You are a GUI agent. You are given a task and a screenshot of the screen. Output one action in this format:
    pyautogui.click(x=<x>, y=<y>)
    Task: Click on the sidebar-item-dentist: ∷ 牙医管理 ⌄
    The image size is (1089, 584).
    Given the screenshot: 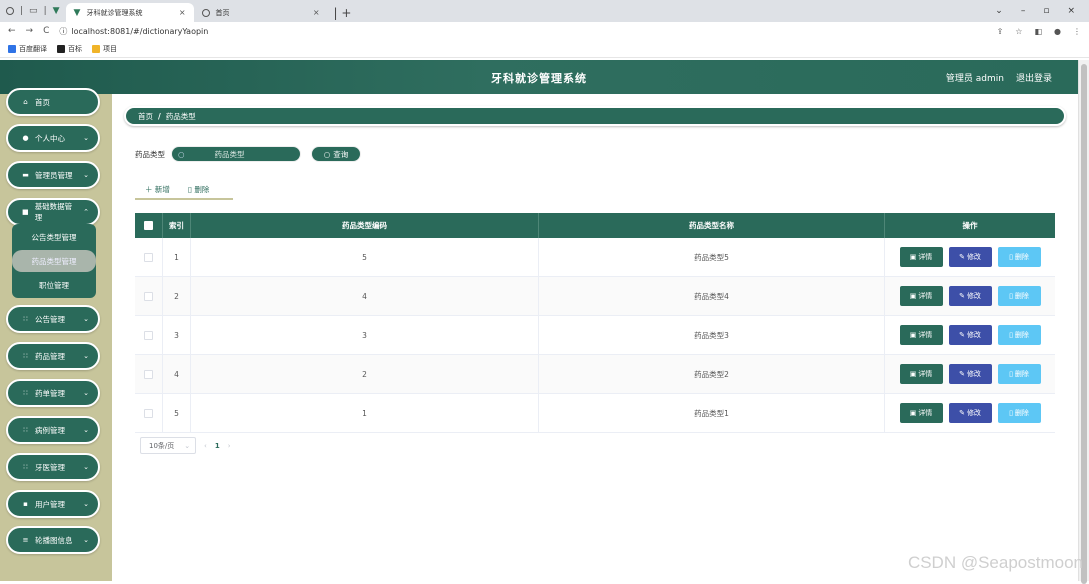 What is the action you would take?
    pyautogui.click(x=53, y=467)
    